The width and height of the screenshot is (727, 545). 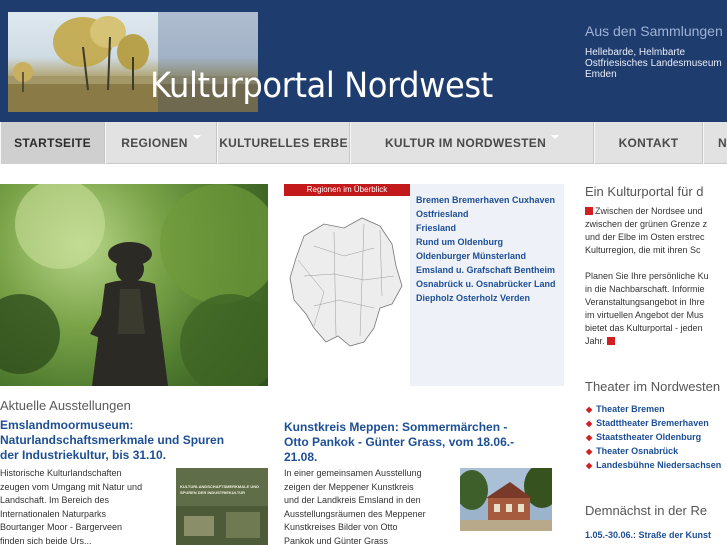 What do you see at coordinates (353, 473) in the screenshot?
I see `teaser-line: In einer gemeinsamen Ausstellung` at bounding box center [353, 473].